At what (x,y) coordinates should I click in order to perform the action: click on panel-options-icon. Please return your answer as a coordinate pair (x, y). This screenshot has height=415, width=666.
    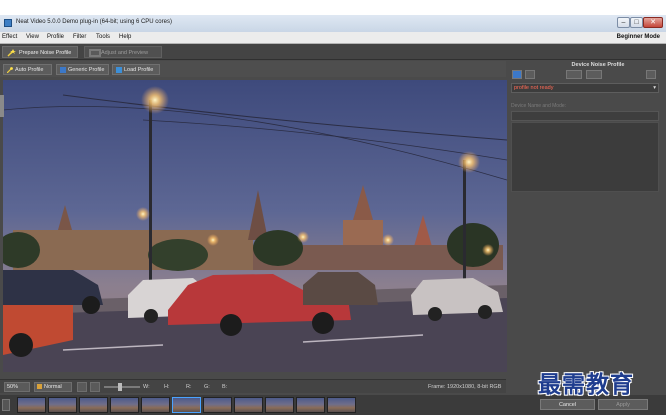
    Looking at the image, I should click on (651, 74).